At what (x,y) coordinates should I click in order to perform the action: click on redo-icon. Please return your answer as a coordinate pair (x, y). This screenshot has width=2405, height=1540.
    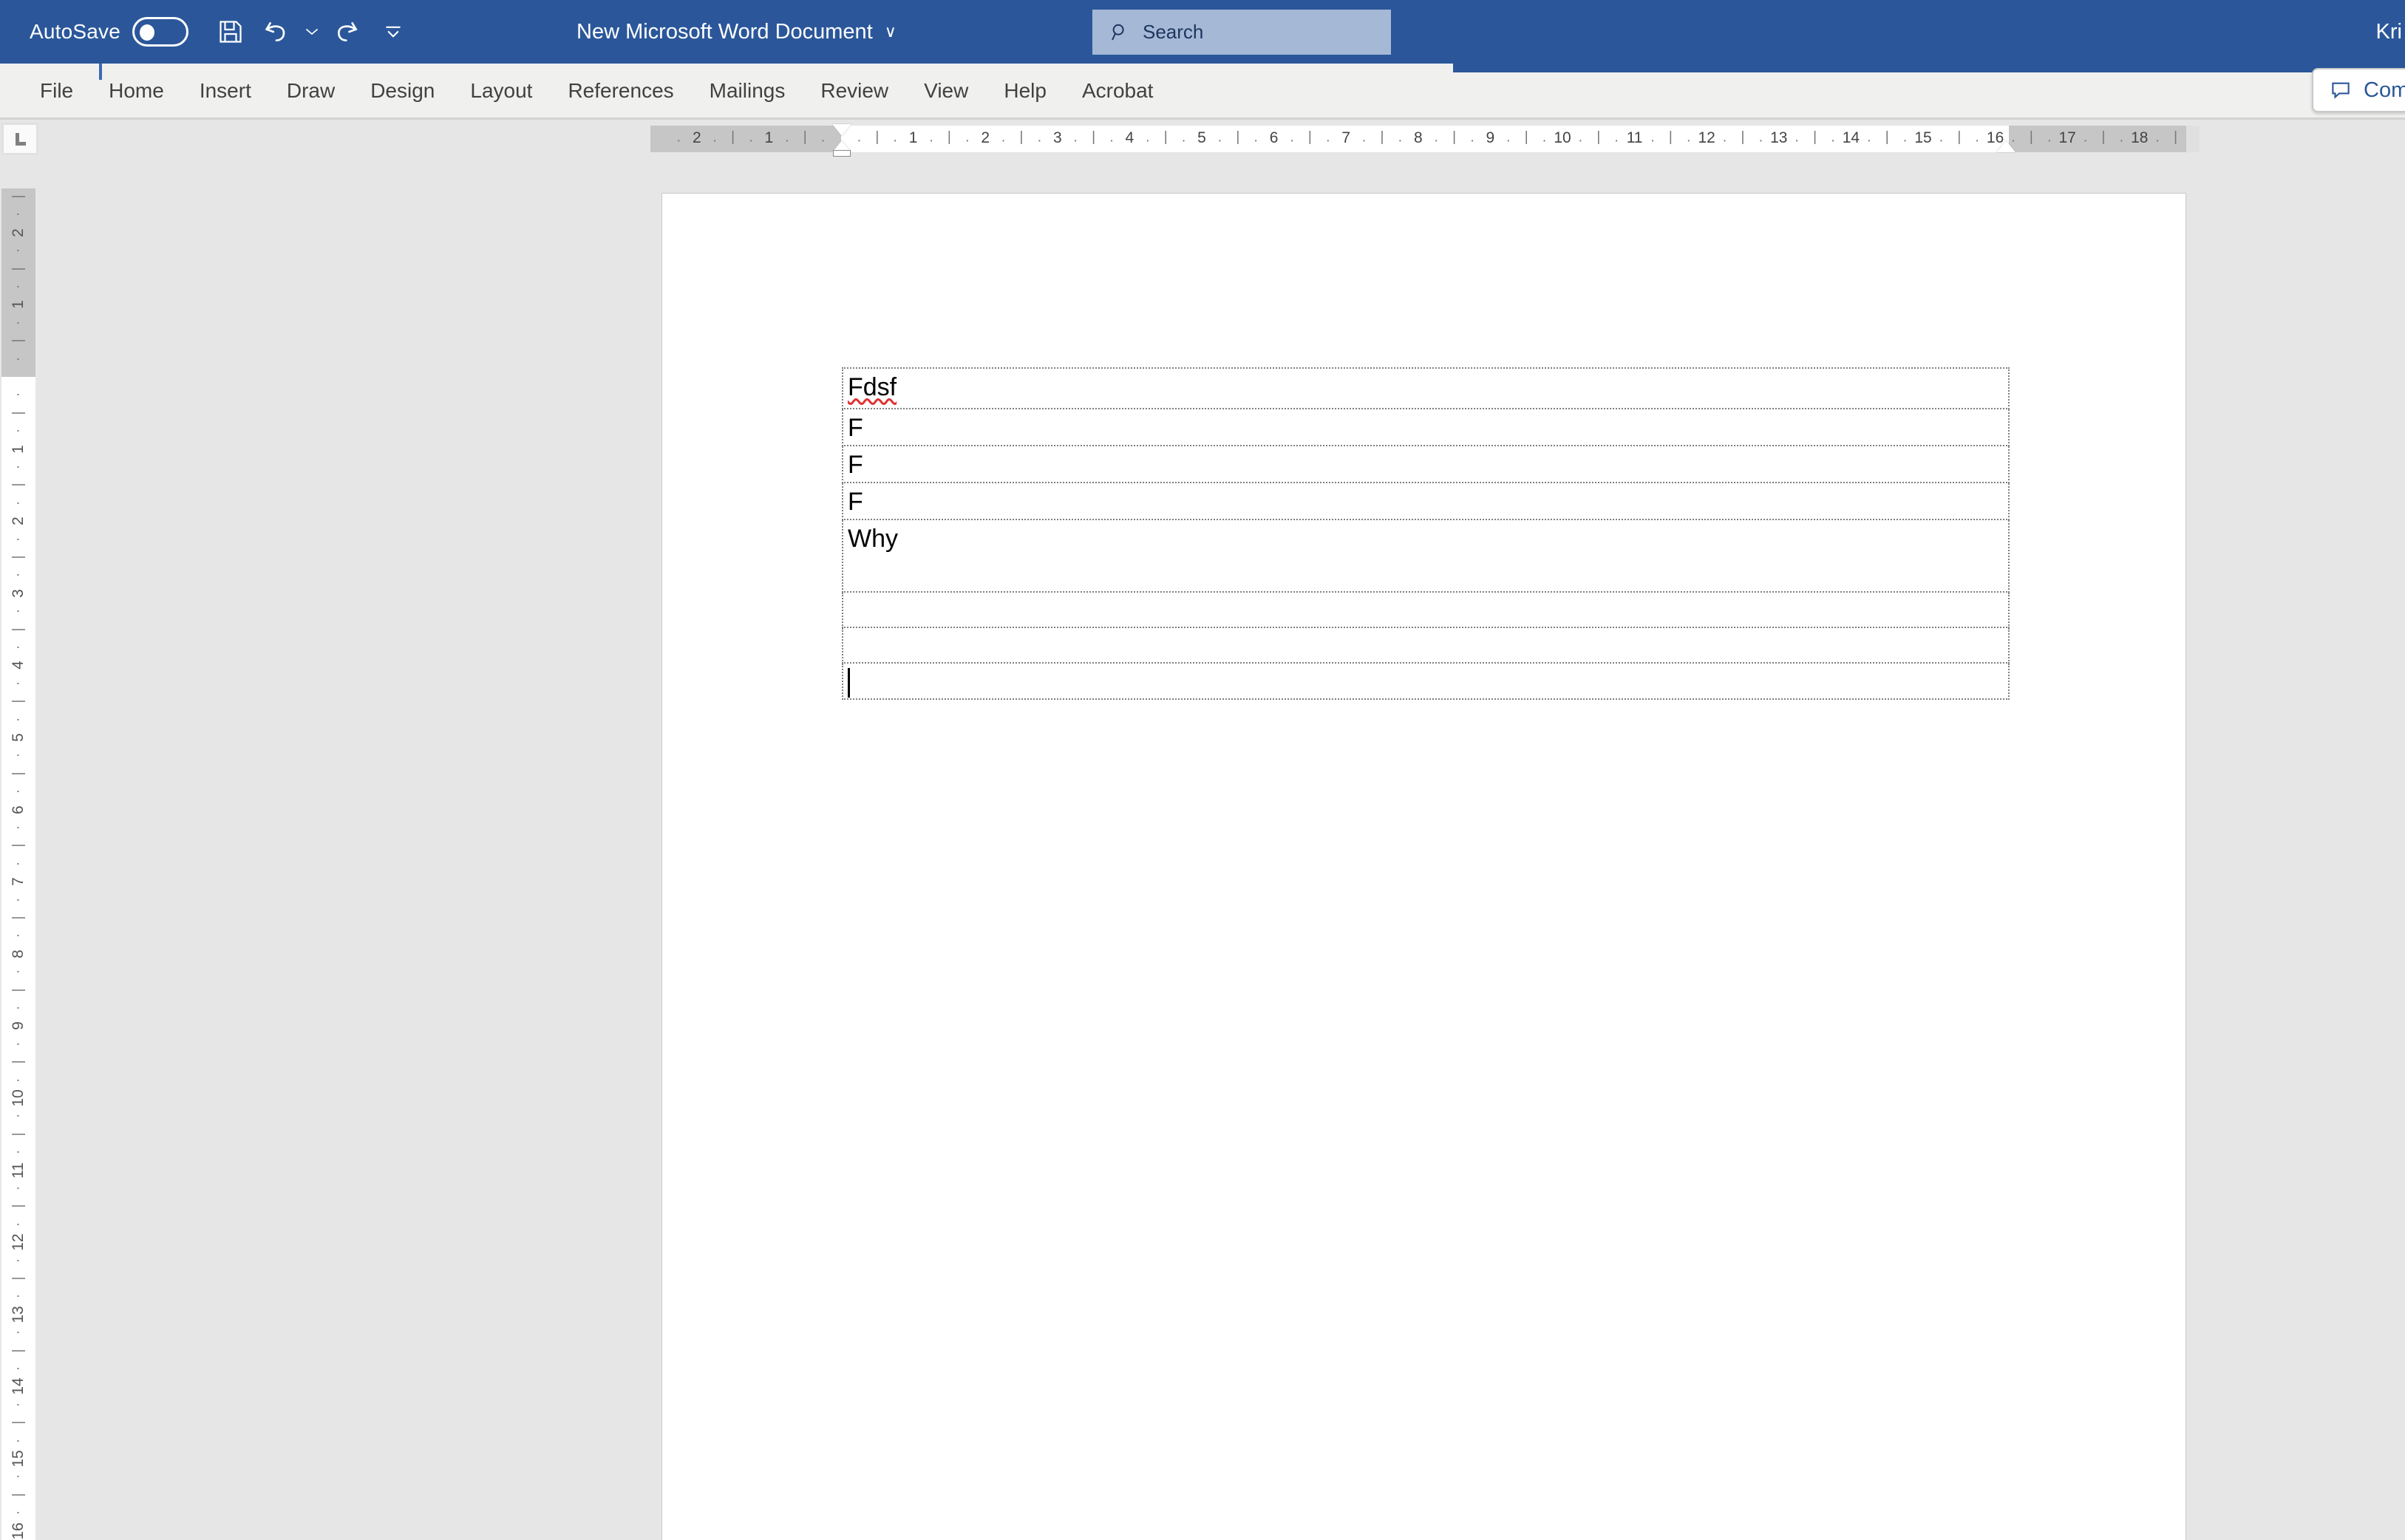
    Looking at the image, I should click on (347, 32).